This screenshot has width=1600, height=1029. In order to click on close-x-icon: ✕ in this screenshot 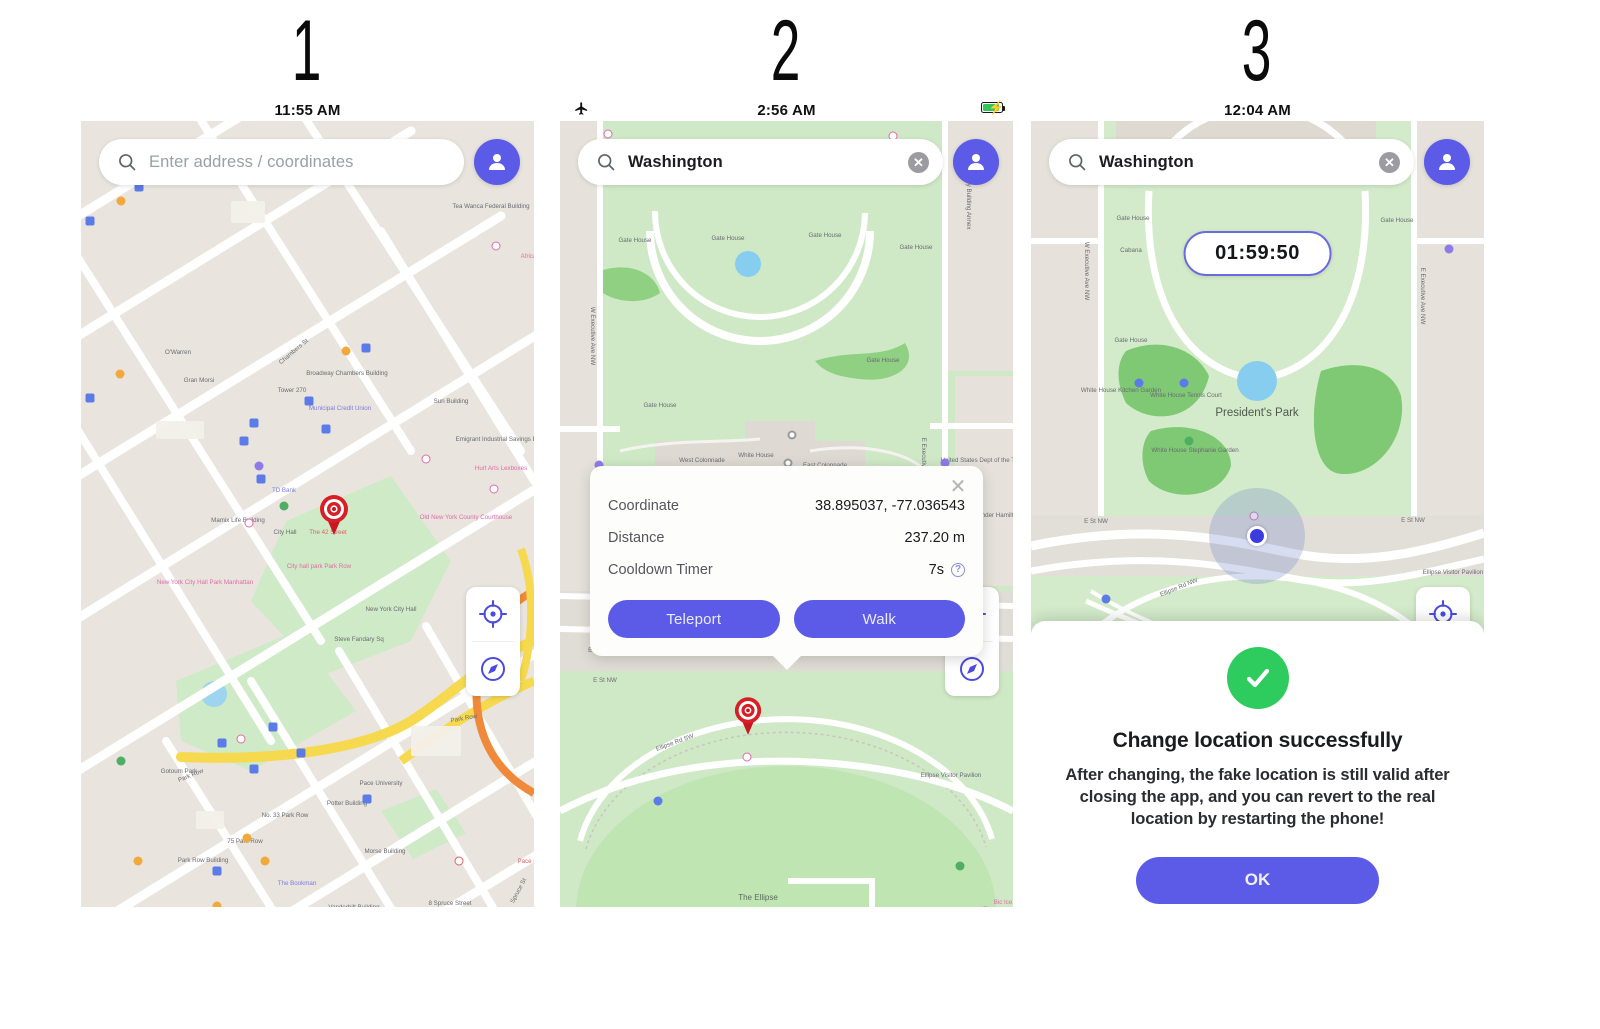, I will do `click(958, 487)`.